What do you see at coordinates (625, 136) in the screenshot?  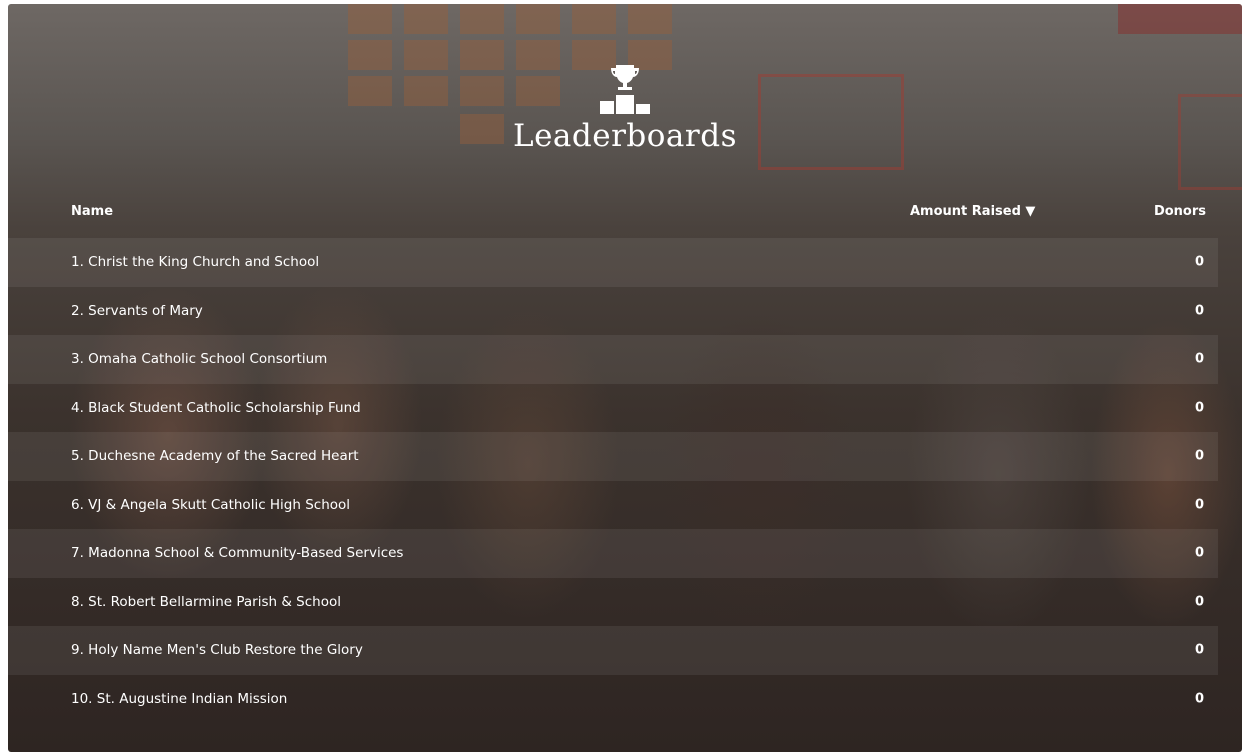 I see `page-title: Leaderboards` at bounding box center [625, 136].